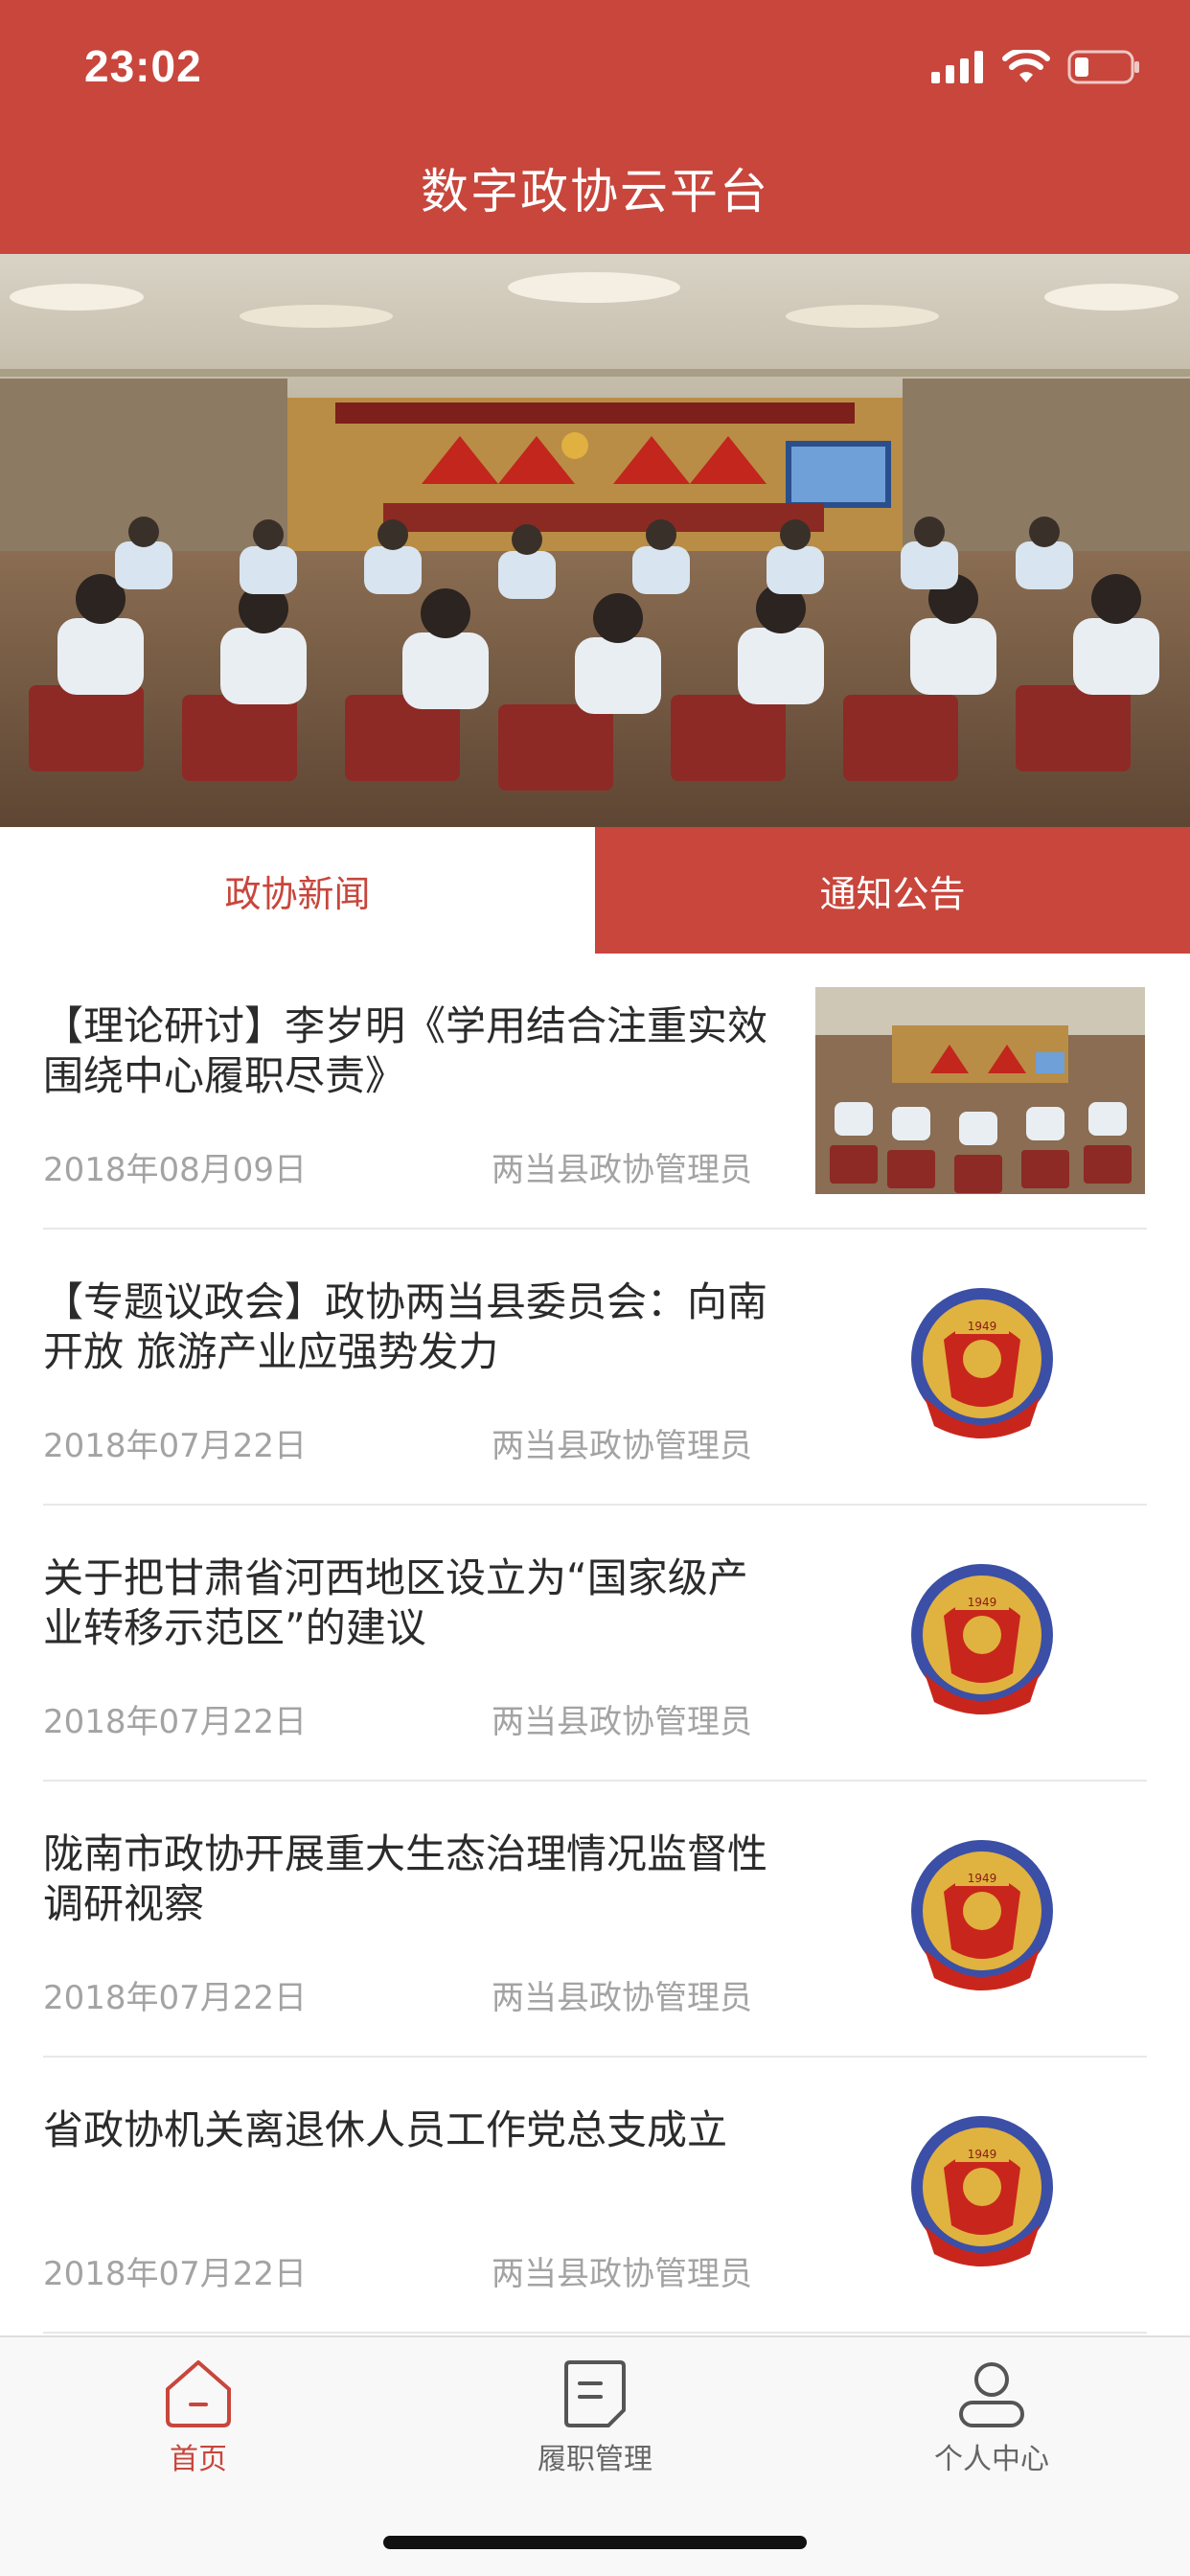 This screenshot has width=1190, height=2576. I want to click on status-time: 23:02, so click(143, 66).